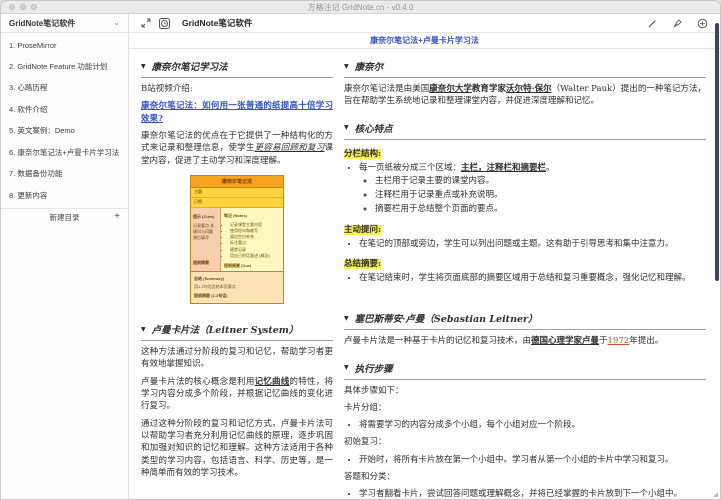 This screenshot has width=721, height=500. I want to click on doc-toolbar: GridNote笔记软件, so click(424, 23).